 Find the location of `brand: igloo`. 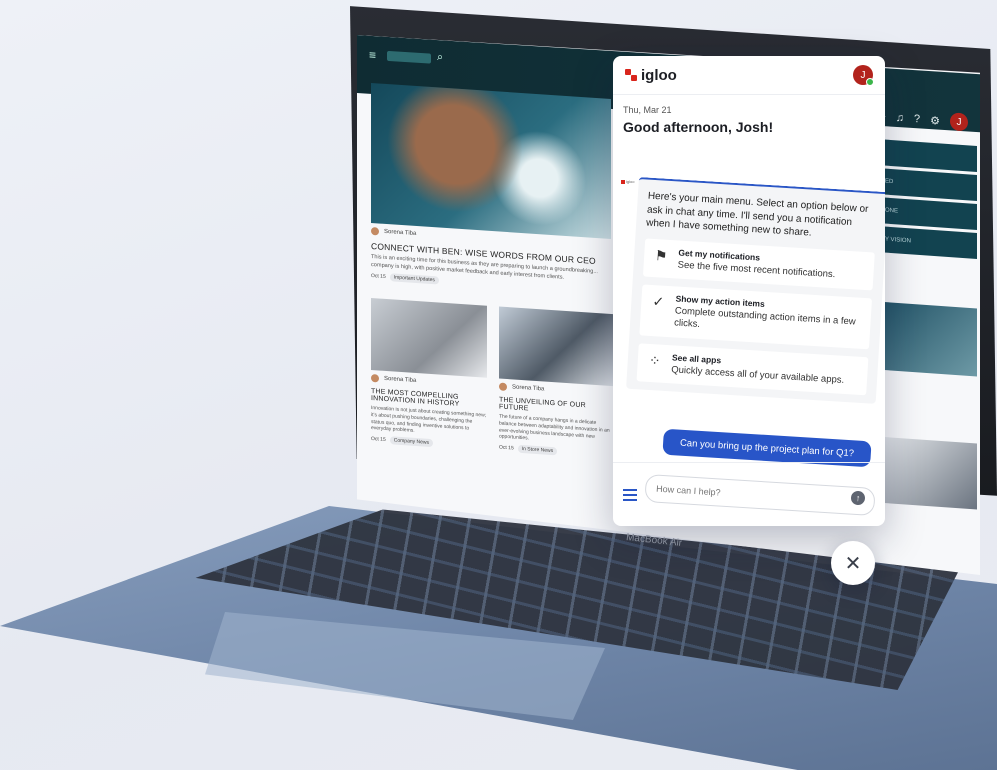

brand: igloo is located at coordinates (651, 75).